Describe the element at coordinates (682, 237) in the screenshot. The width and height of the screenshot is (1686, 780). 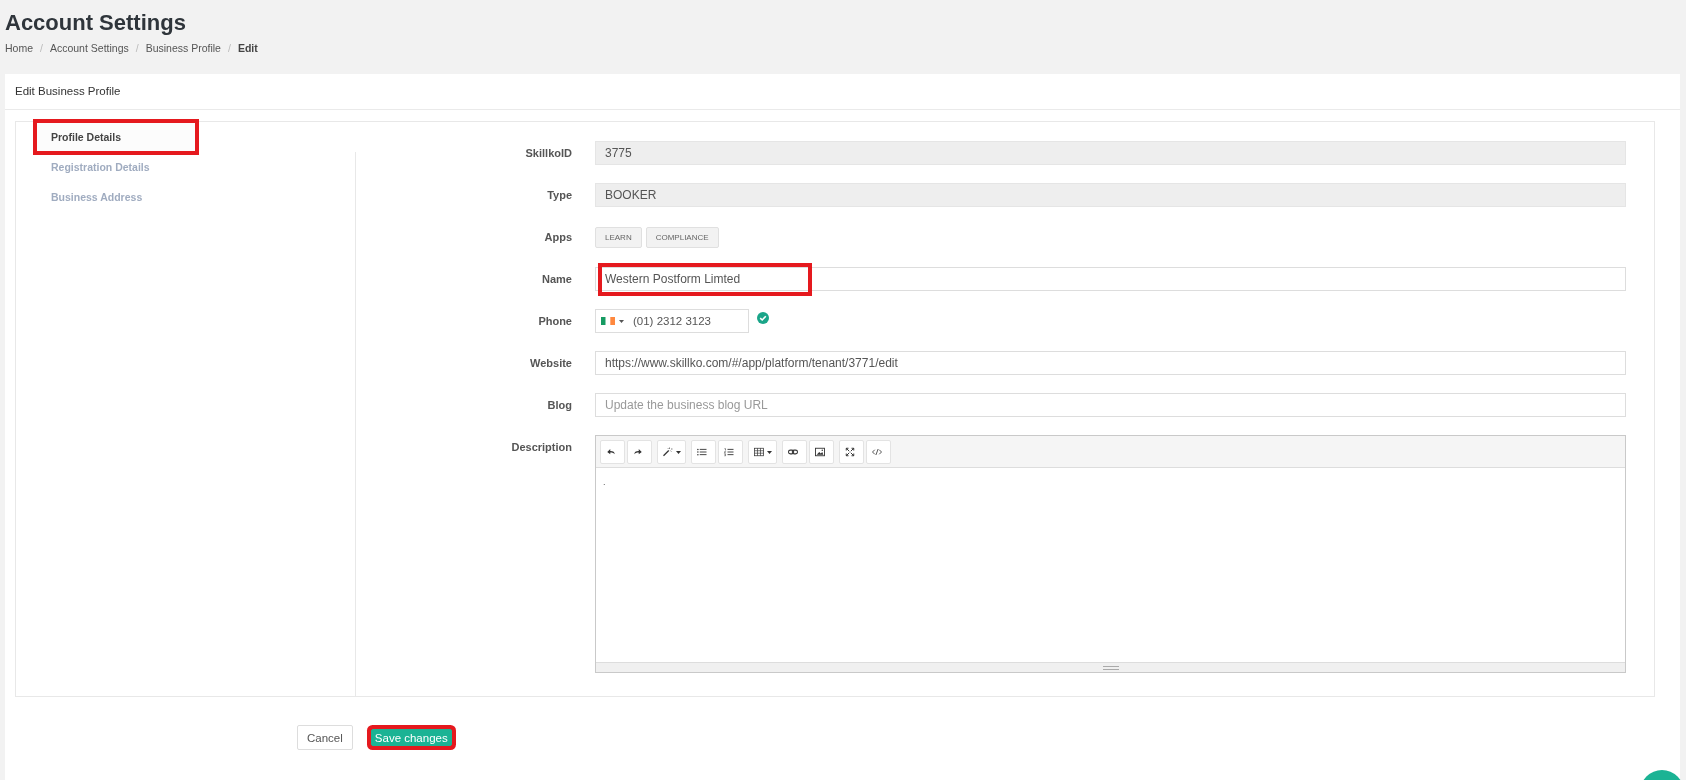
I see `app-tag: COMPLIANCE` at that location.